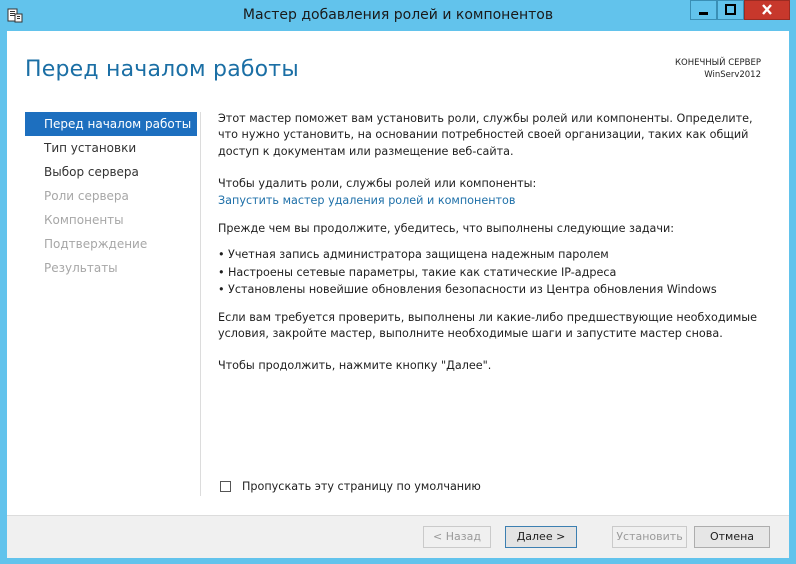  What do you see at coordinates (200, 304) in the screenshot?
I see `nav-divider` at bounding box center [200, 304].